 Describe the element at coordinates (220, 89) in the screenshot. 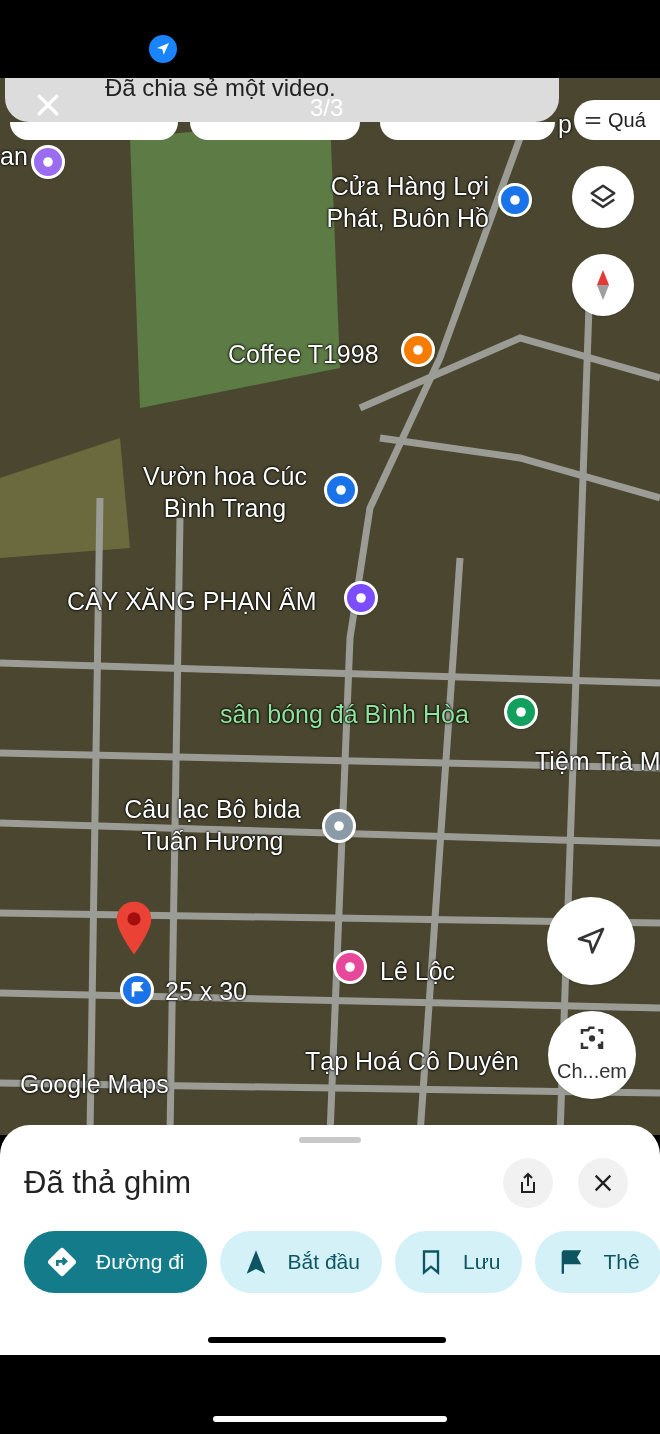

I see `notification-text: Đã chia sẻ một video.` at that location.